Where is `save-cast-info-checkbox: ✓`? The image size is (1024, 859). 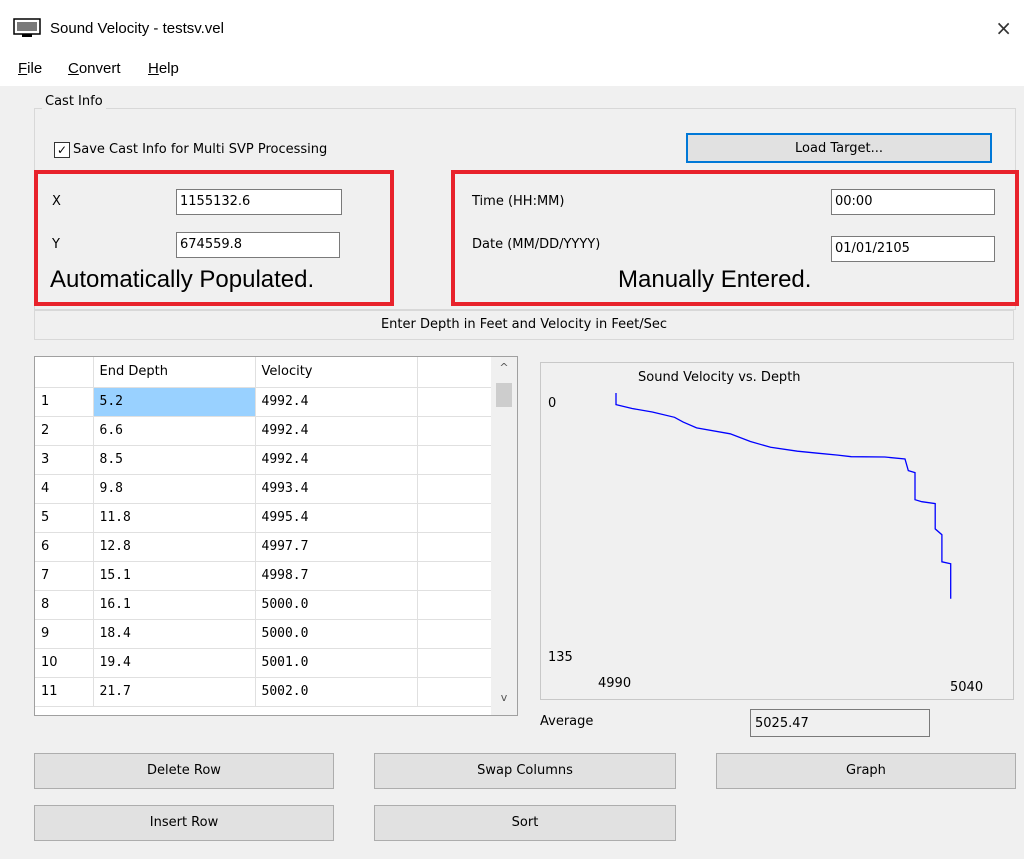
save-cast-info-checkbox: ✓ is located at coordinates (62, 150).